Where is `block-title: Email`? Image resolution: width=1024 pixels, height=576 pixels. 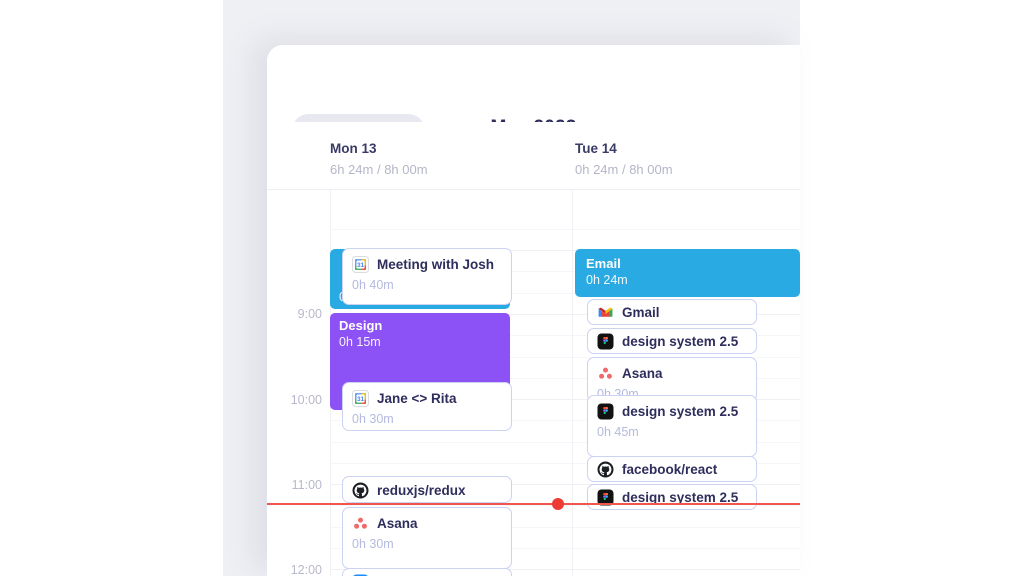 block-title: Email is located at coordinates (603, 263).